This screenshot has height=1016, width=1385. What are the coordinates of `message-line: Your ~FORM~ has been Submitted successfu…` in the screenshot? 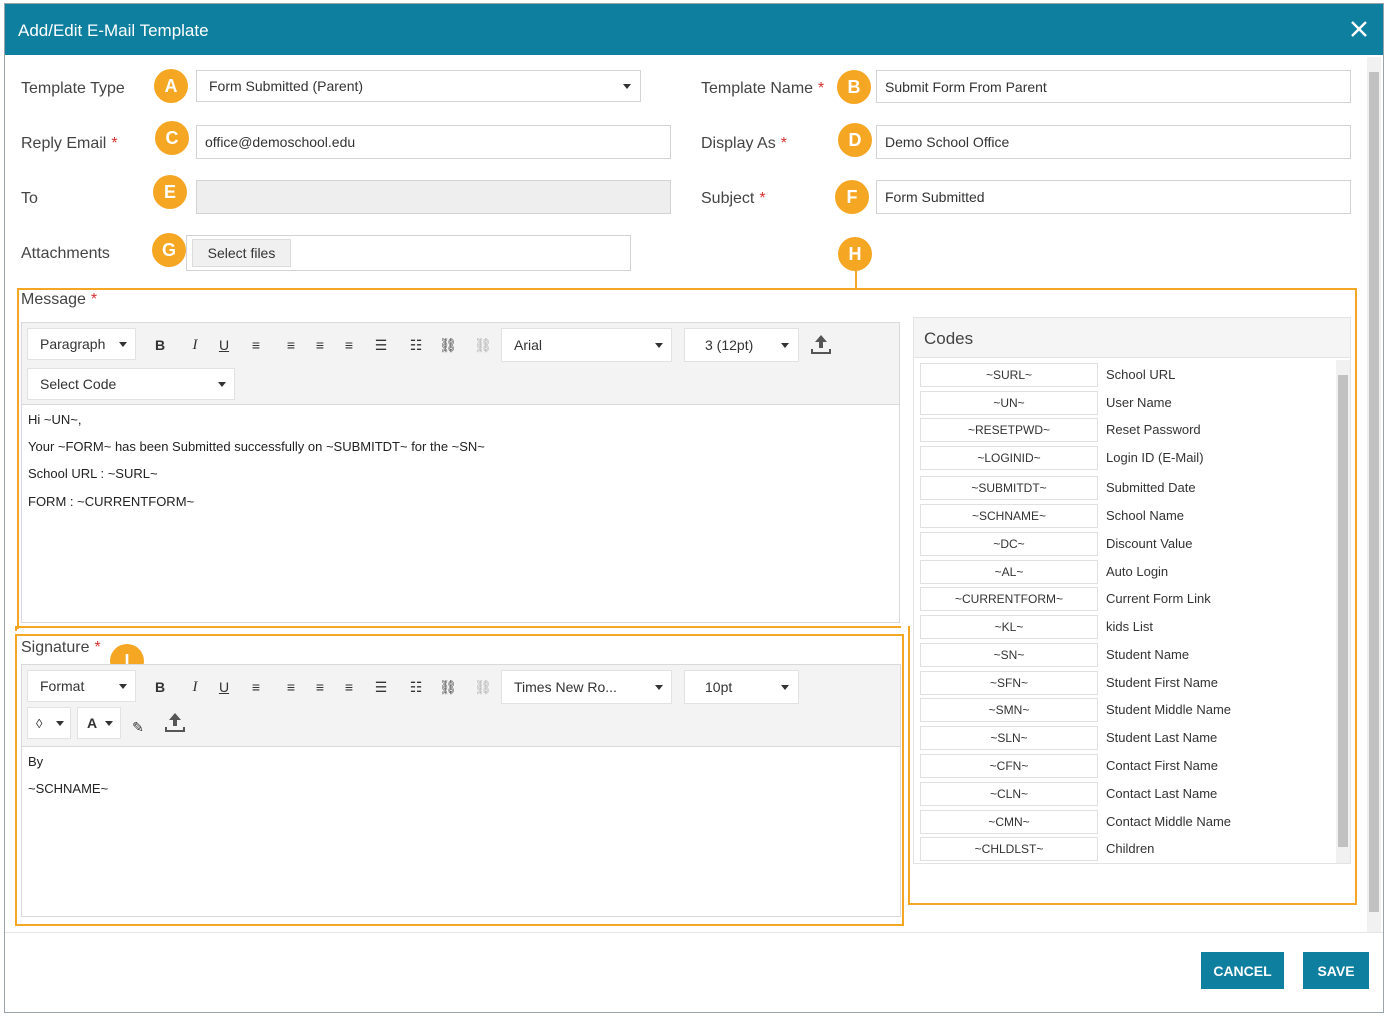 It's located at (256, 446).